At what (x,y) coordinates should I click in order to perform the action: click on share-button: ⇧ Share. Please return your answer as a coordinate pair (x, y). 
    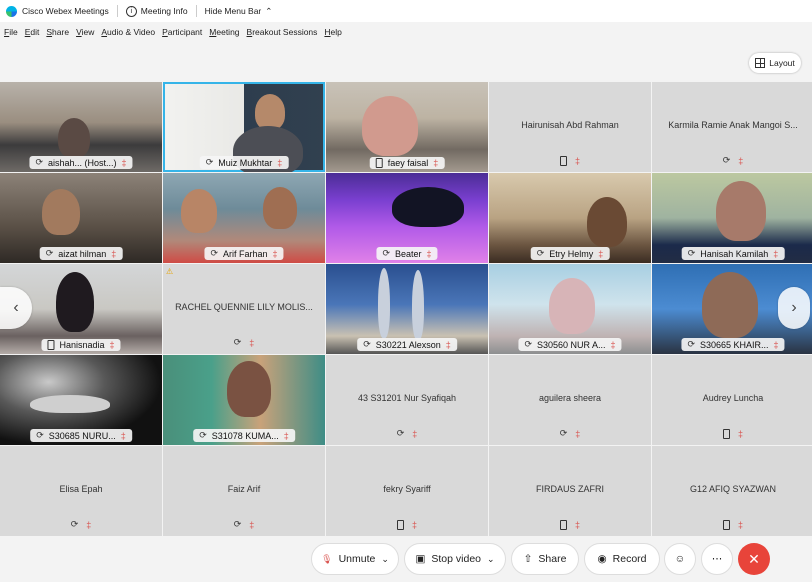
    Looking at the image, I should click on (545, 559).